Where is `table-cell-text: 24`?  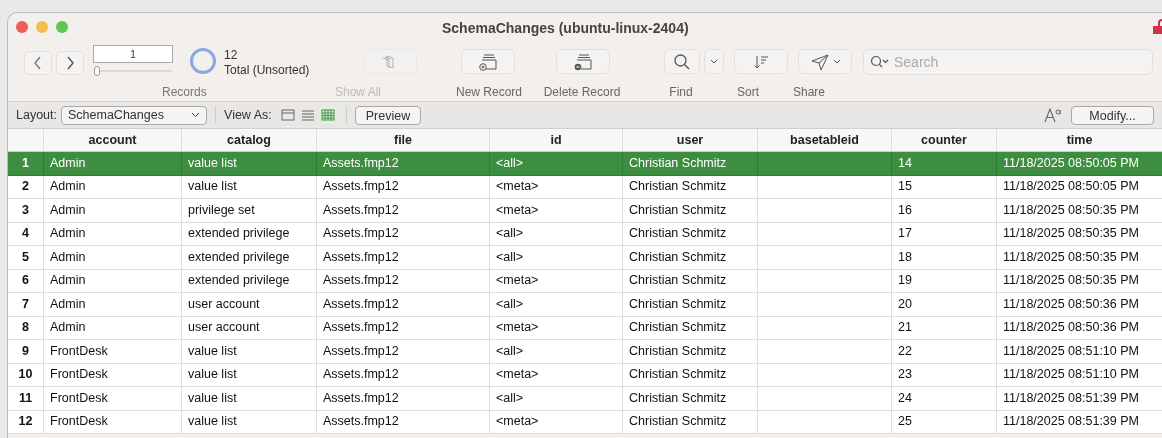 table-cell-text: 24 is located at coordinates (905, 398).